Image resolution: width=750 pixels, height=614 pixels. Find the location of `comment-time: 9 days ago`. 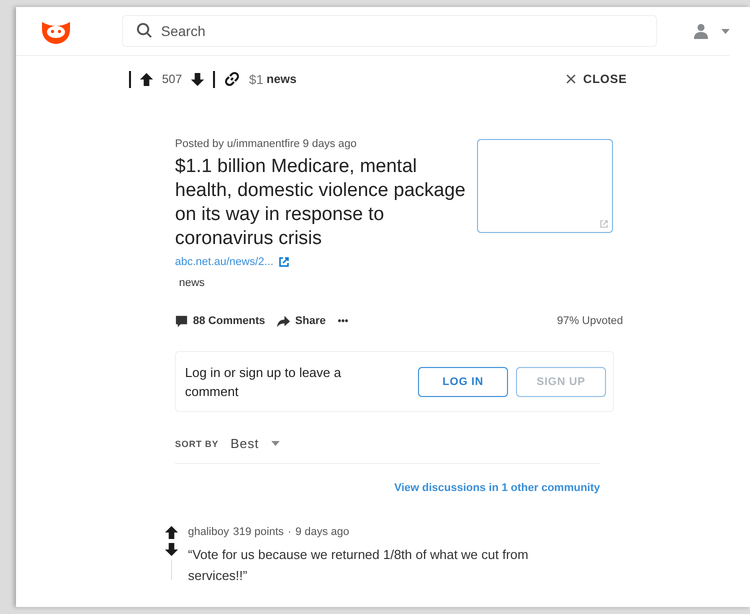

comment-time: 9 days ago is located at coordinates (322, 532).